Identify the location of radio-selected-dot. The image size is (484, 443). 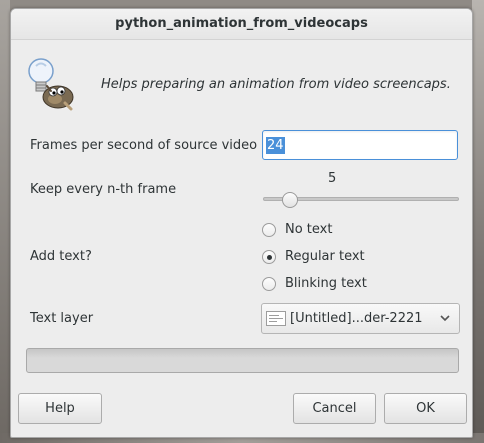
(269, 257).